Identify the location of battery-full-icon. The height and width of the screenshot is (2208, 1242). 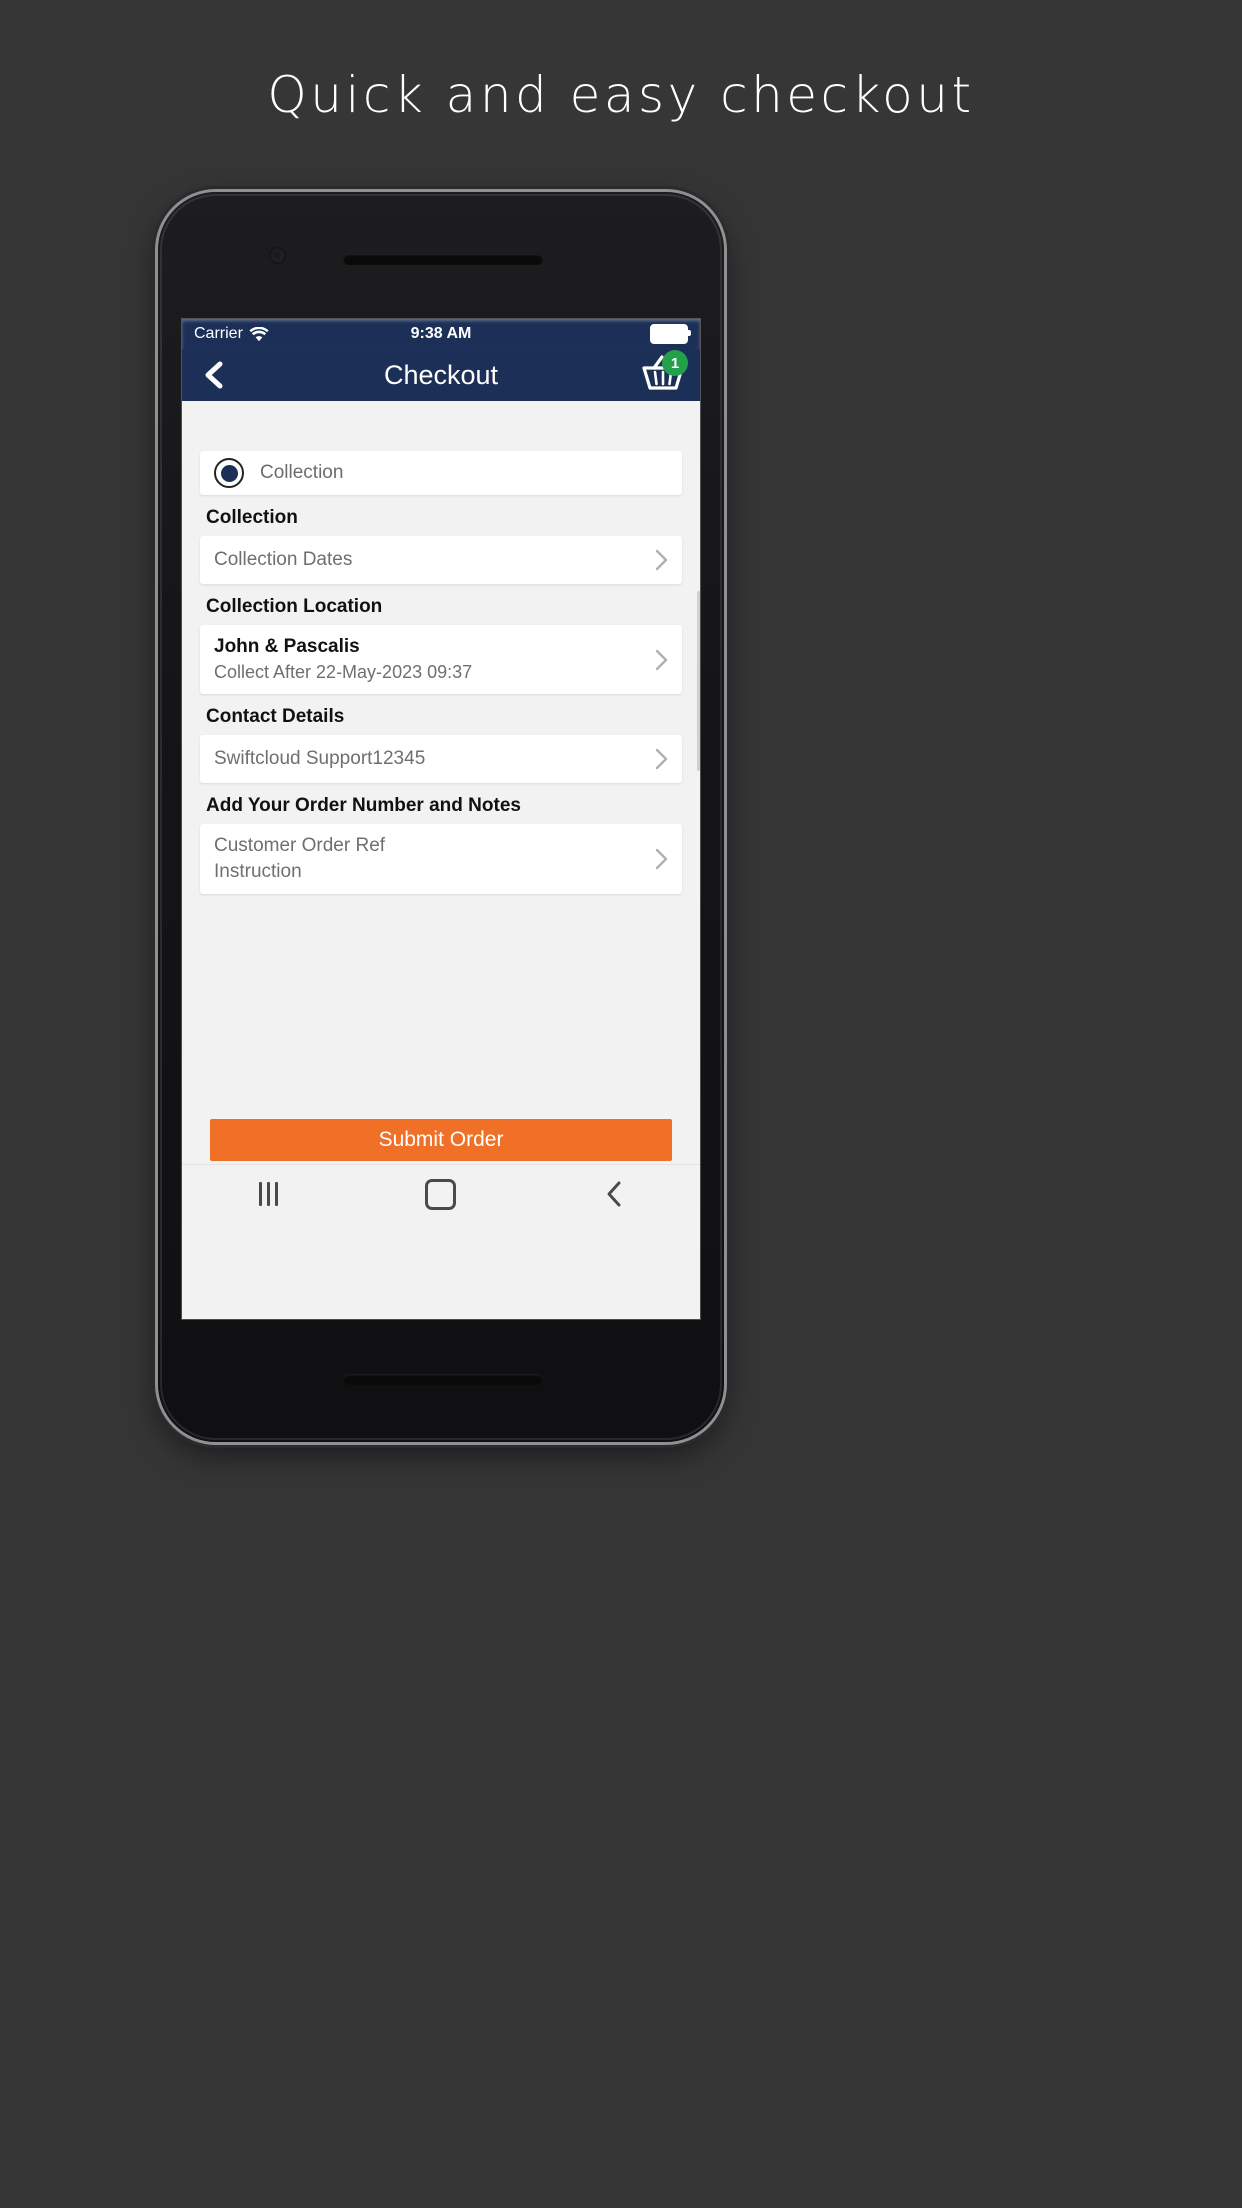
(670, 334).